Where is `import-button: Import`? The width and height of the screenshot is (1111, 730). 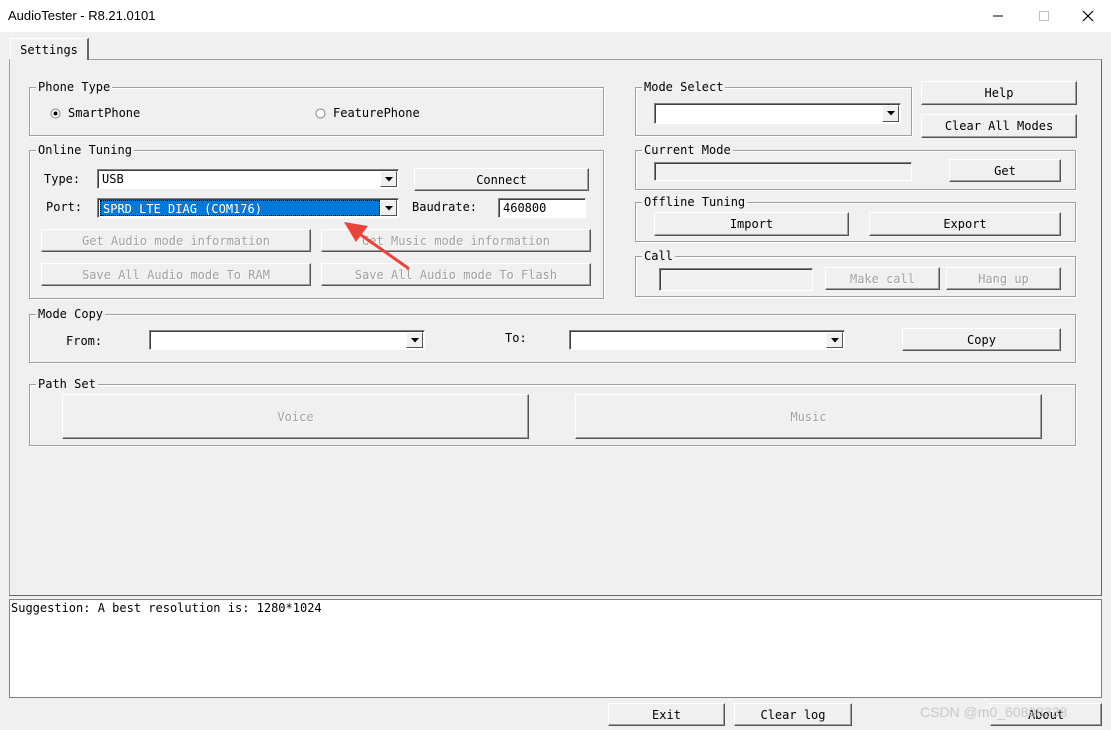 import-button: Import is located at coordinates (751, 224).